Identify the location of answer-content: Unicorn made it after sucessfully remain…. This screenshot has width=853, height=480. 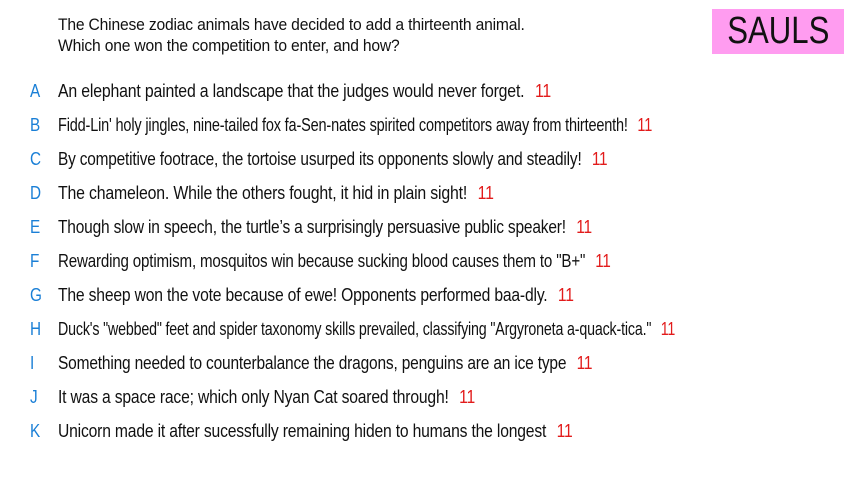
(315, 431).